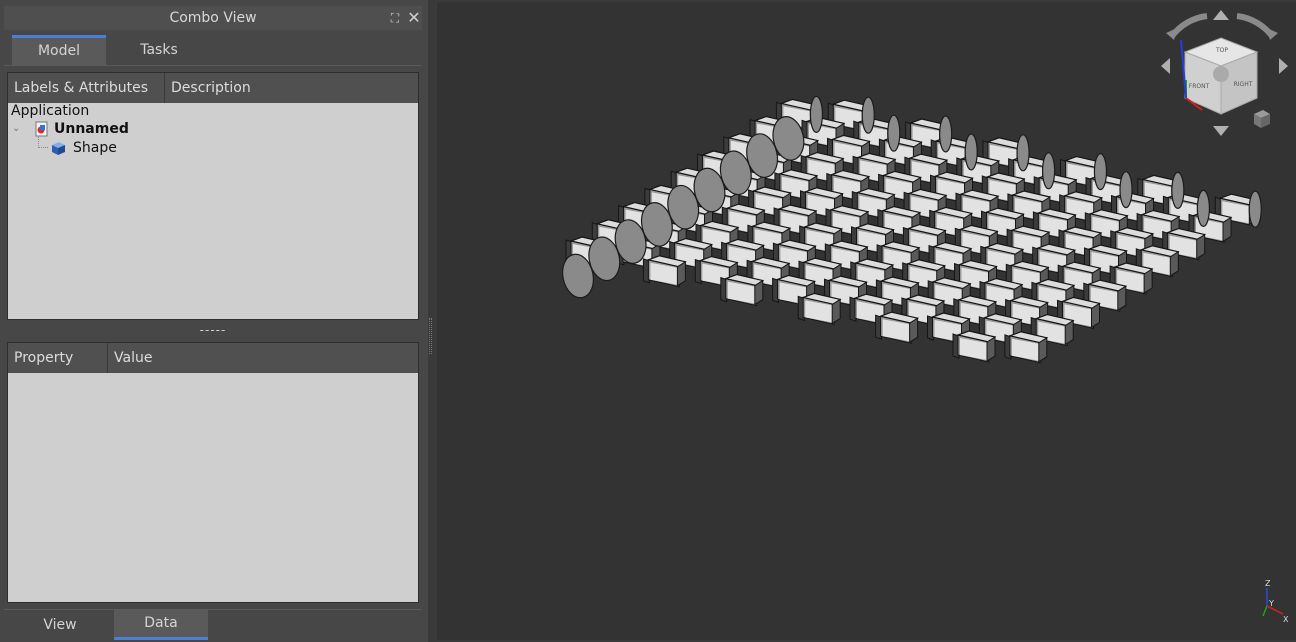  I want to click on column-description: Description, so click(291, 88).